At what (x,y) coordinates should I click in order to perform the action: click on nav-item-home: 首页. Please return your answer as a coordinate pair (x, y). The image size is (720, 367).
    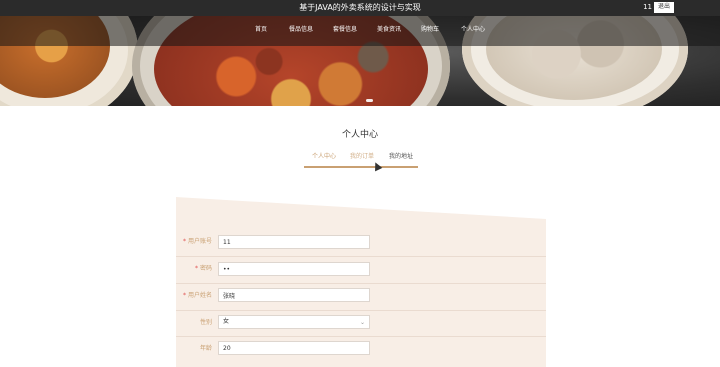
    Looking at the image, I should click on (261, 30).